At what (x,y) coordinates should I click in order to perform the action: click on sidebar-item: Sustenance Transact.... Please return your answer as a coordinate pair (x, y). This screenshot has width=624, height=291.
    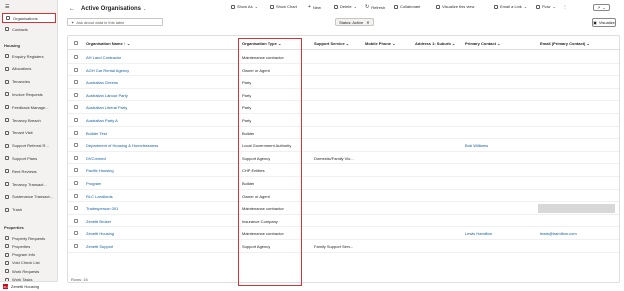
    Looking at the image, I should click on (29, 197).